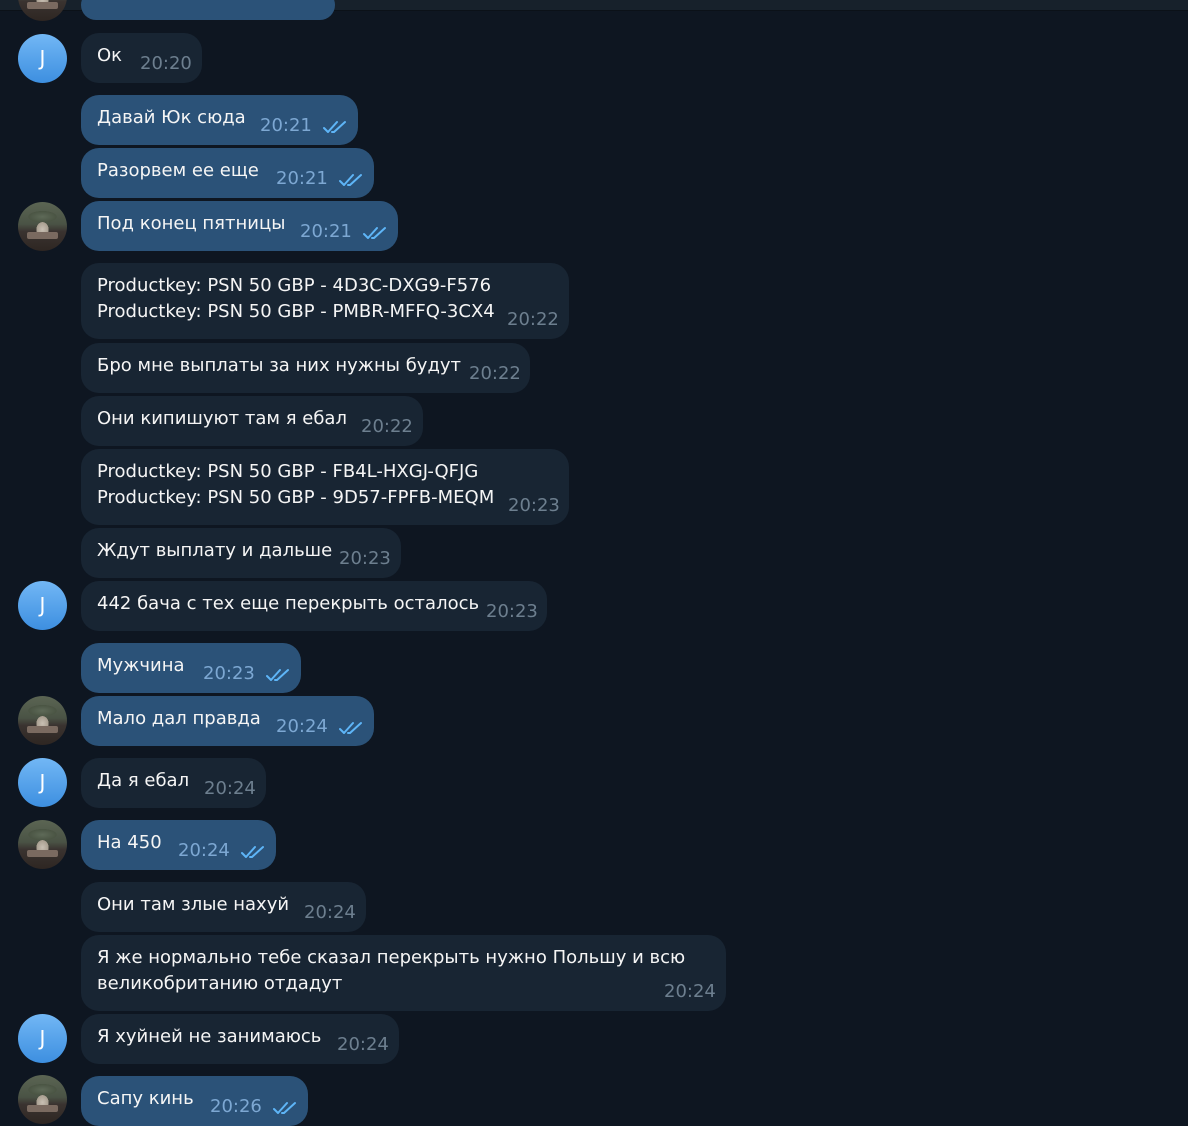 The image size is (1188, 1126). What do you see at coordinates (145, 1098) in the screenshot?
I see `message-text: Сапу кинь` at bounding box center [145, 1098].